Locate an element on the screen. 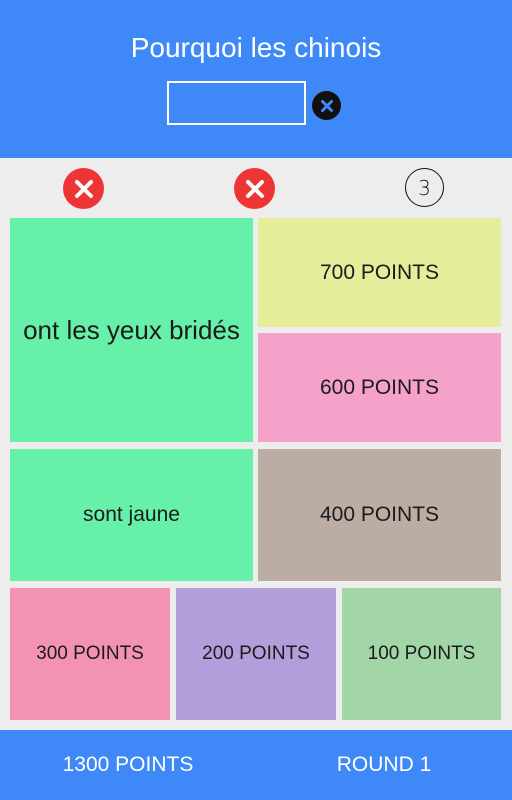 The image size is (512, 800). answer-tile-label: 700 POINTS is located at coordinates (379, 272).